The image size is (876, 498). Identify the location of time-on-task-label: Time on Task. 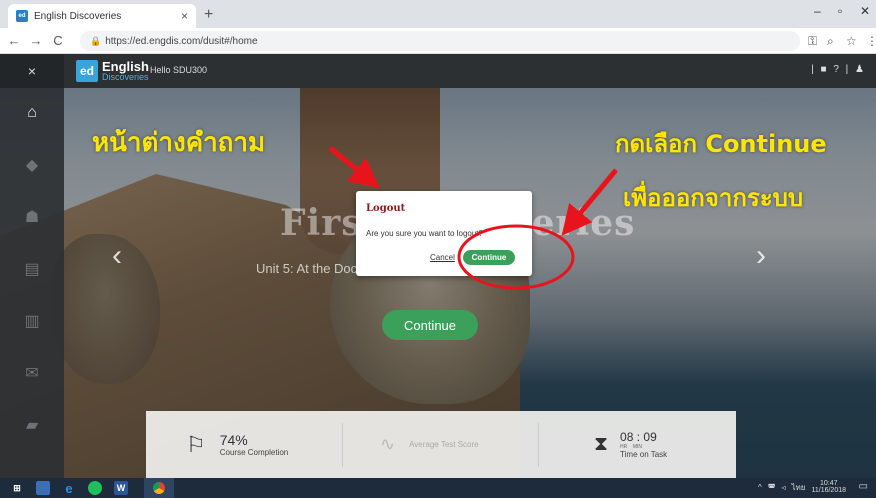
(644, 454).